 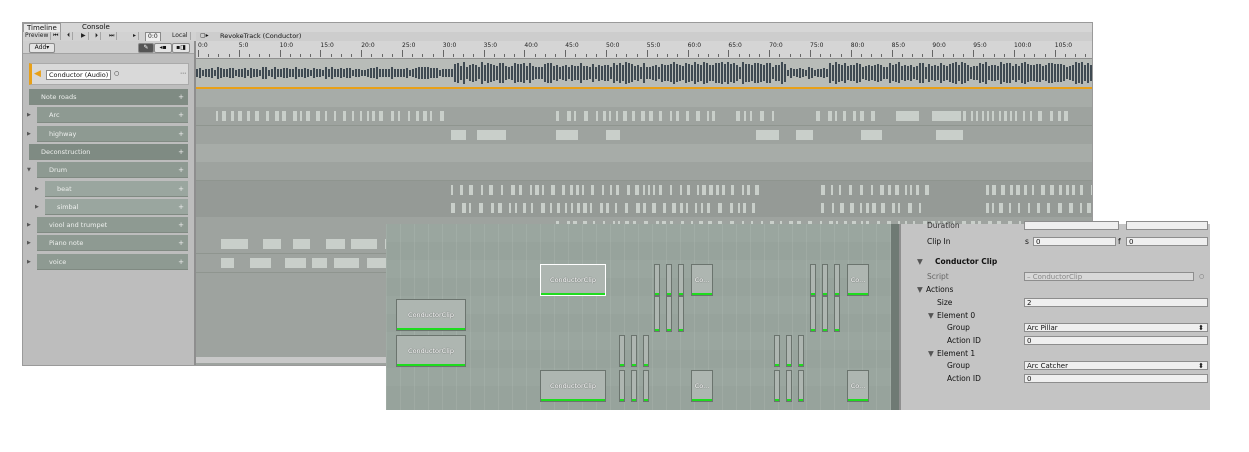 I want to click on clip-in-seconds-field: 0, so click(x=1074, y=241).